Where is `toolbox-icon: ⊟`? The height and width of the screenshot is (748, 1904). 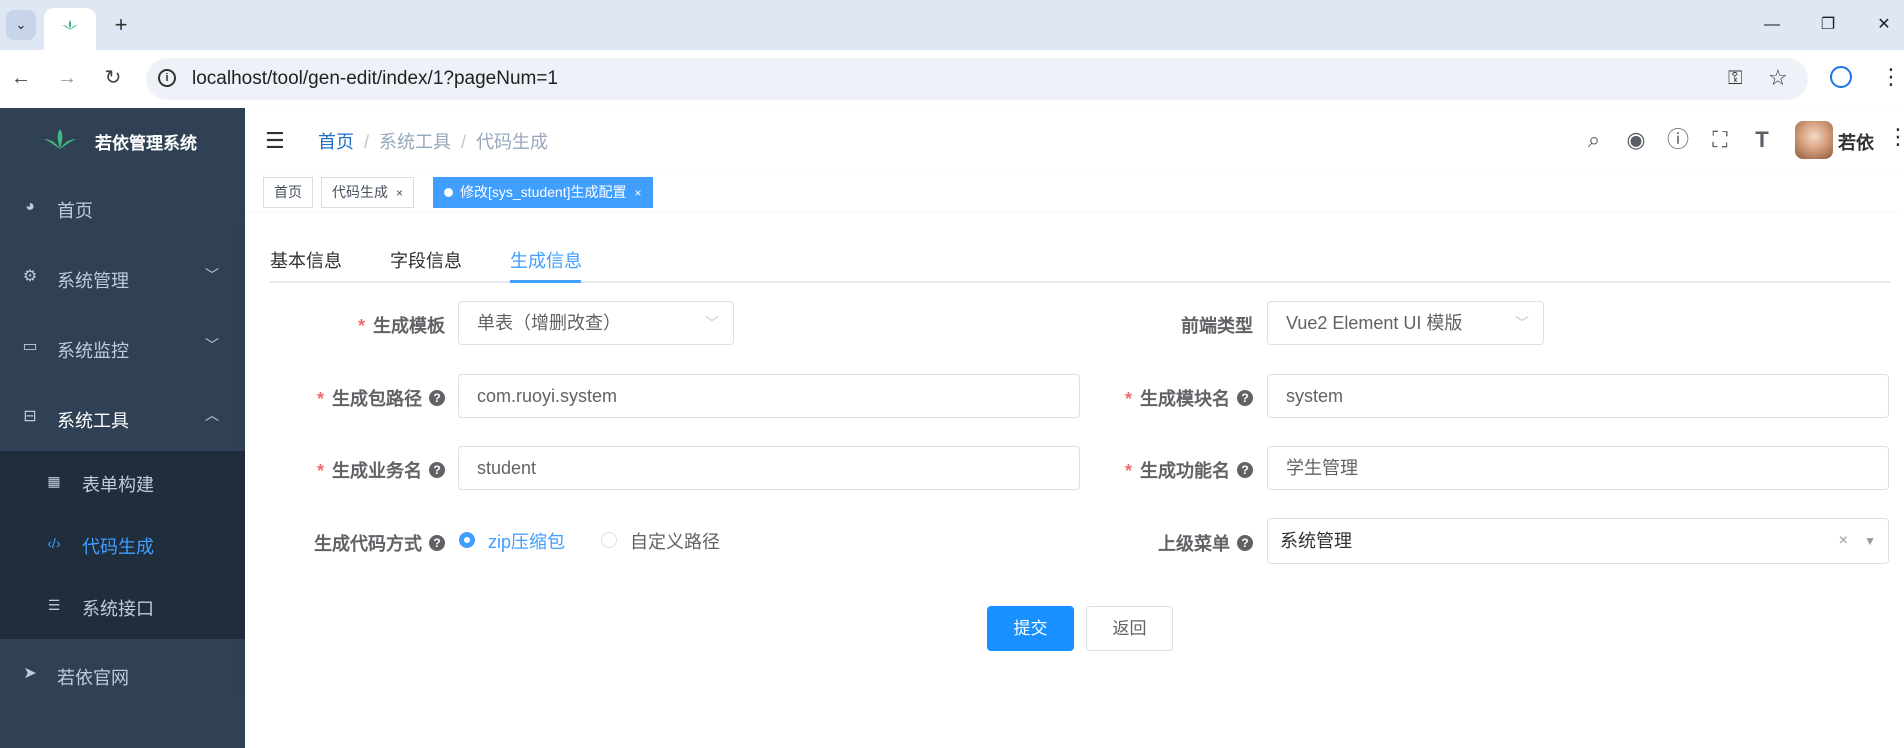 toolbox-icon: ⊟ is located at coordinates (30, 416).